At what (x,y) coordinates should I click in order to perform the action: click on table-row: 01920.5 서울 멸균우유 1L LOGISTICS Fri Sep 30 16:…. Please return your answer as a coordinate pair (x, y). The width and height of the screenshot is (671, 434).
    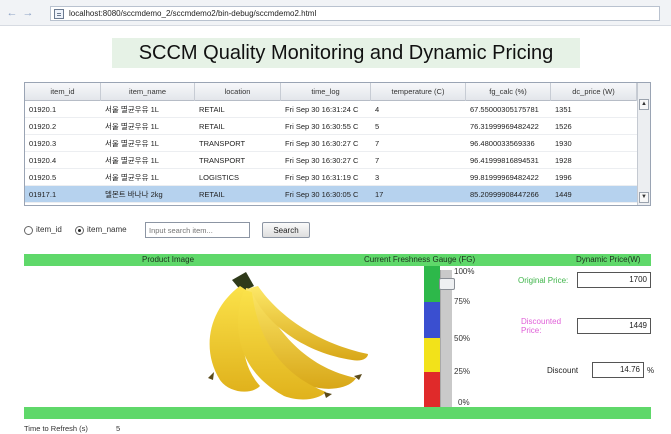
    Looking at the image, I should click on (331, 177).